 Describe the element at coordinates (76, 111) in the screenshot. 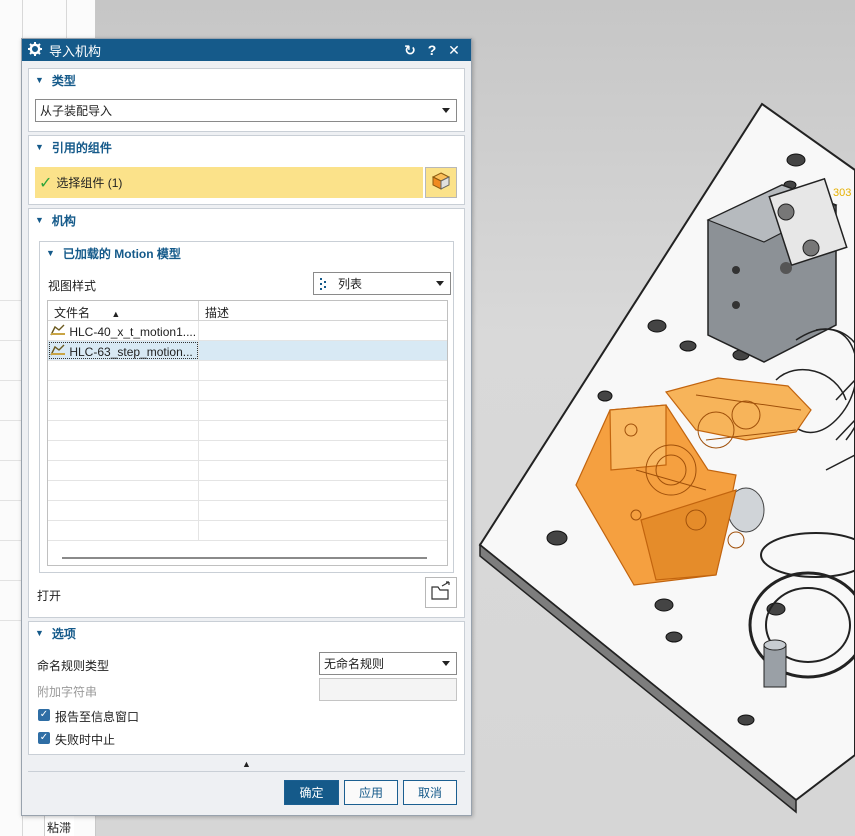

I see `type-dropdown-value: 从子装配导入` at that location.